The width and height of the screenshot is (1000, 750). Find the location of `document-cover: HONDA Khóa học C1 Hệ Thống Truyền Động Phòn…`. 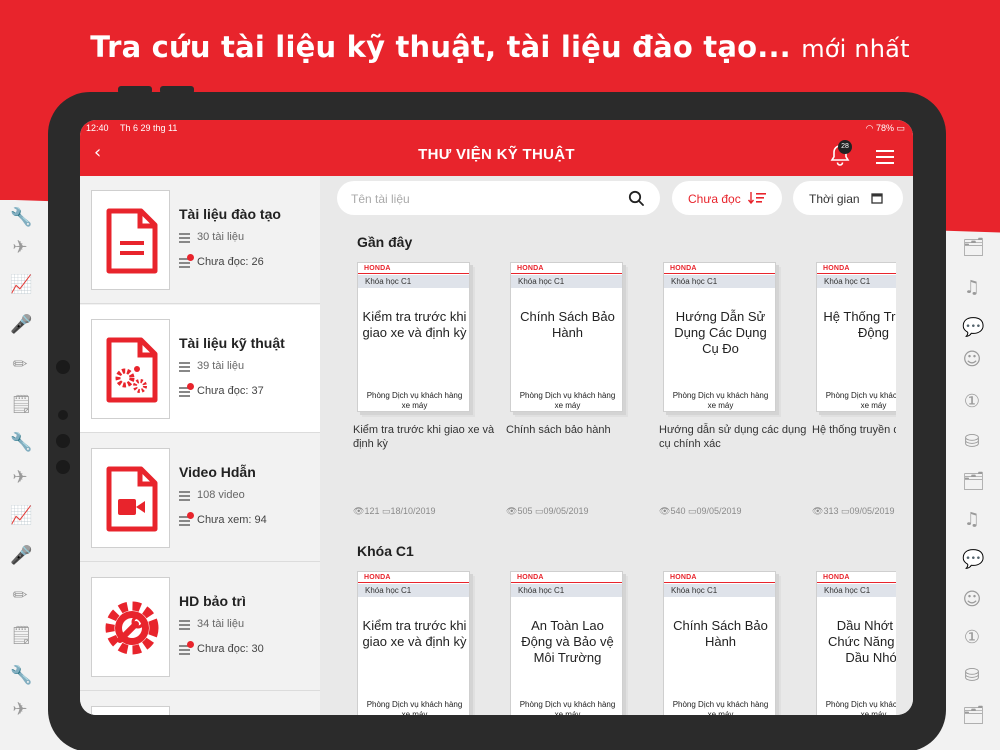

document-cover: HONDA Khóa học C1 Hệ Thống Truyền Động Phòn… is located at coordinates (856, 337).